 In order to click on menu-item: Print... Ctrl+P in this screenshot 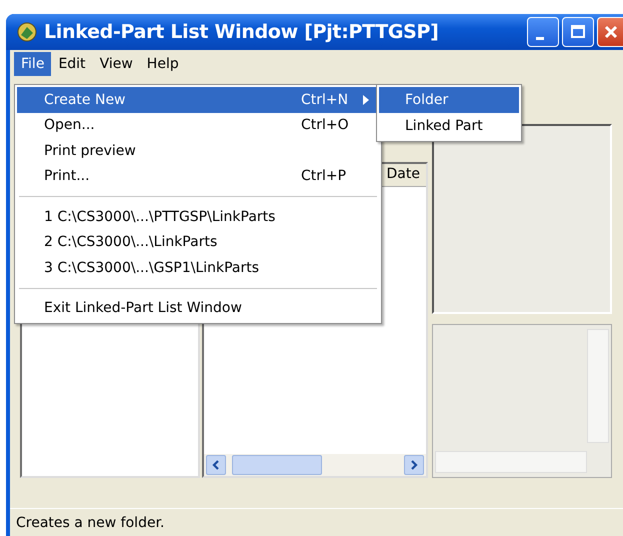, I will do `click(198, 176)`.